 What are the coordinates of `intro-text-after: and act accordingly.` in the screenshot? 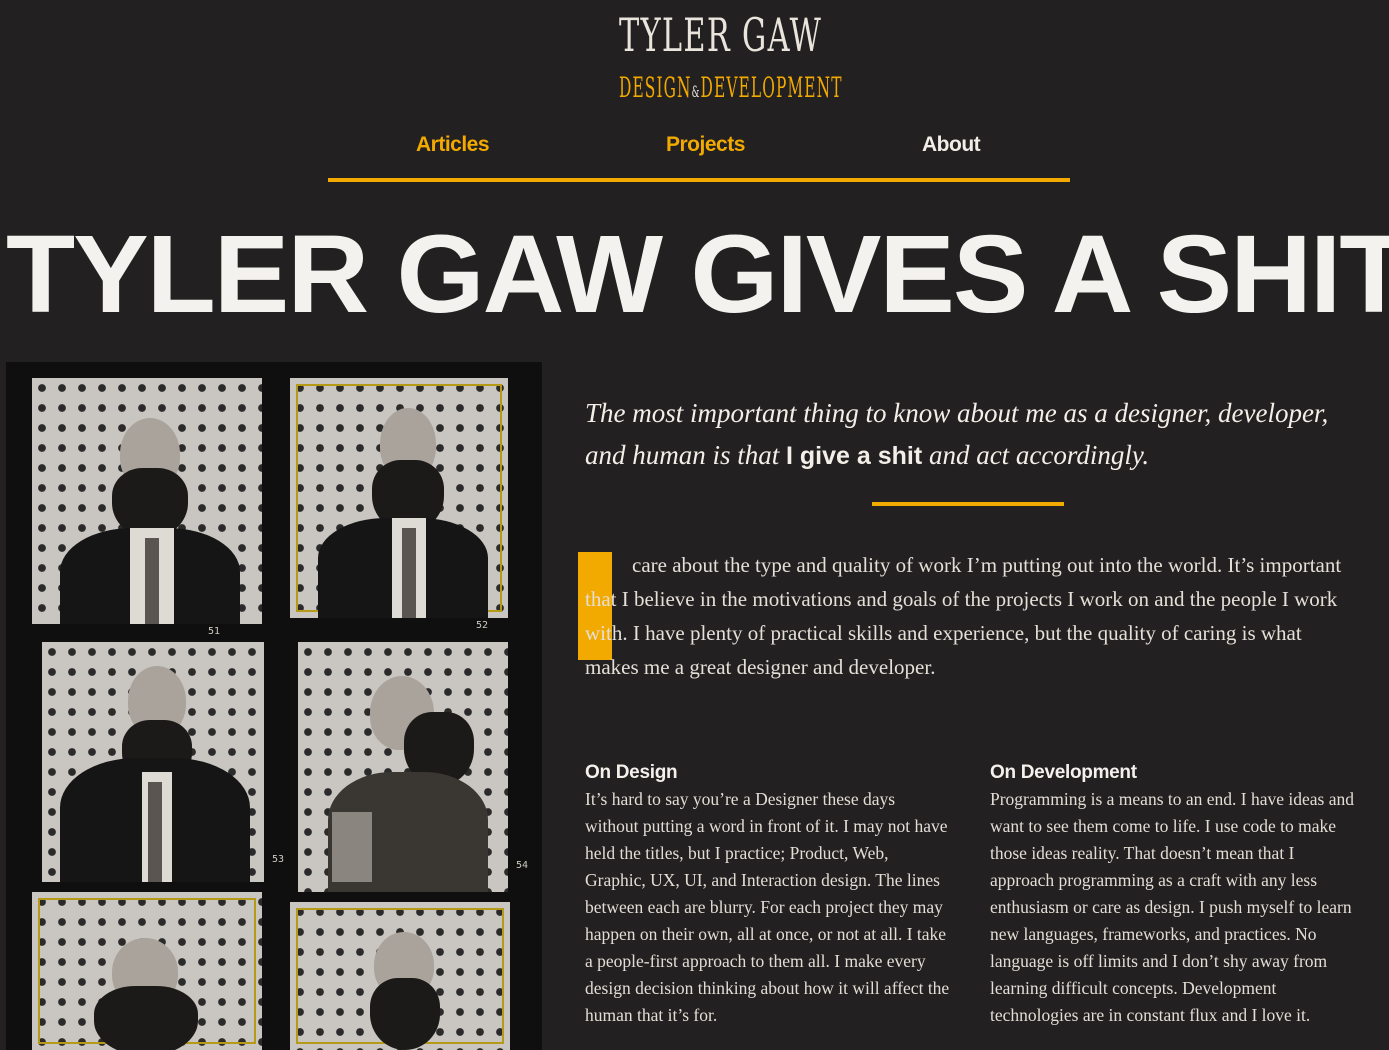 It's located at (1036, 455).